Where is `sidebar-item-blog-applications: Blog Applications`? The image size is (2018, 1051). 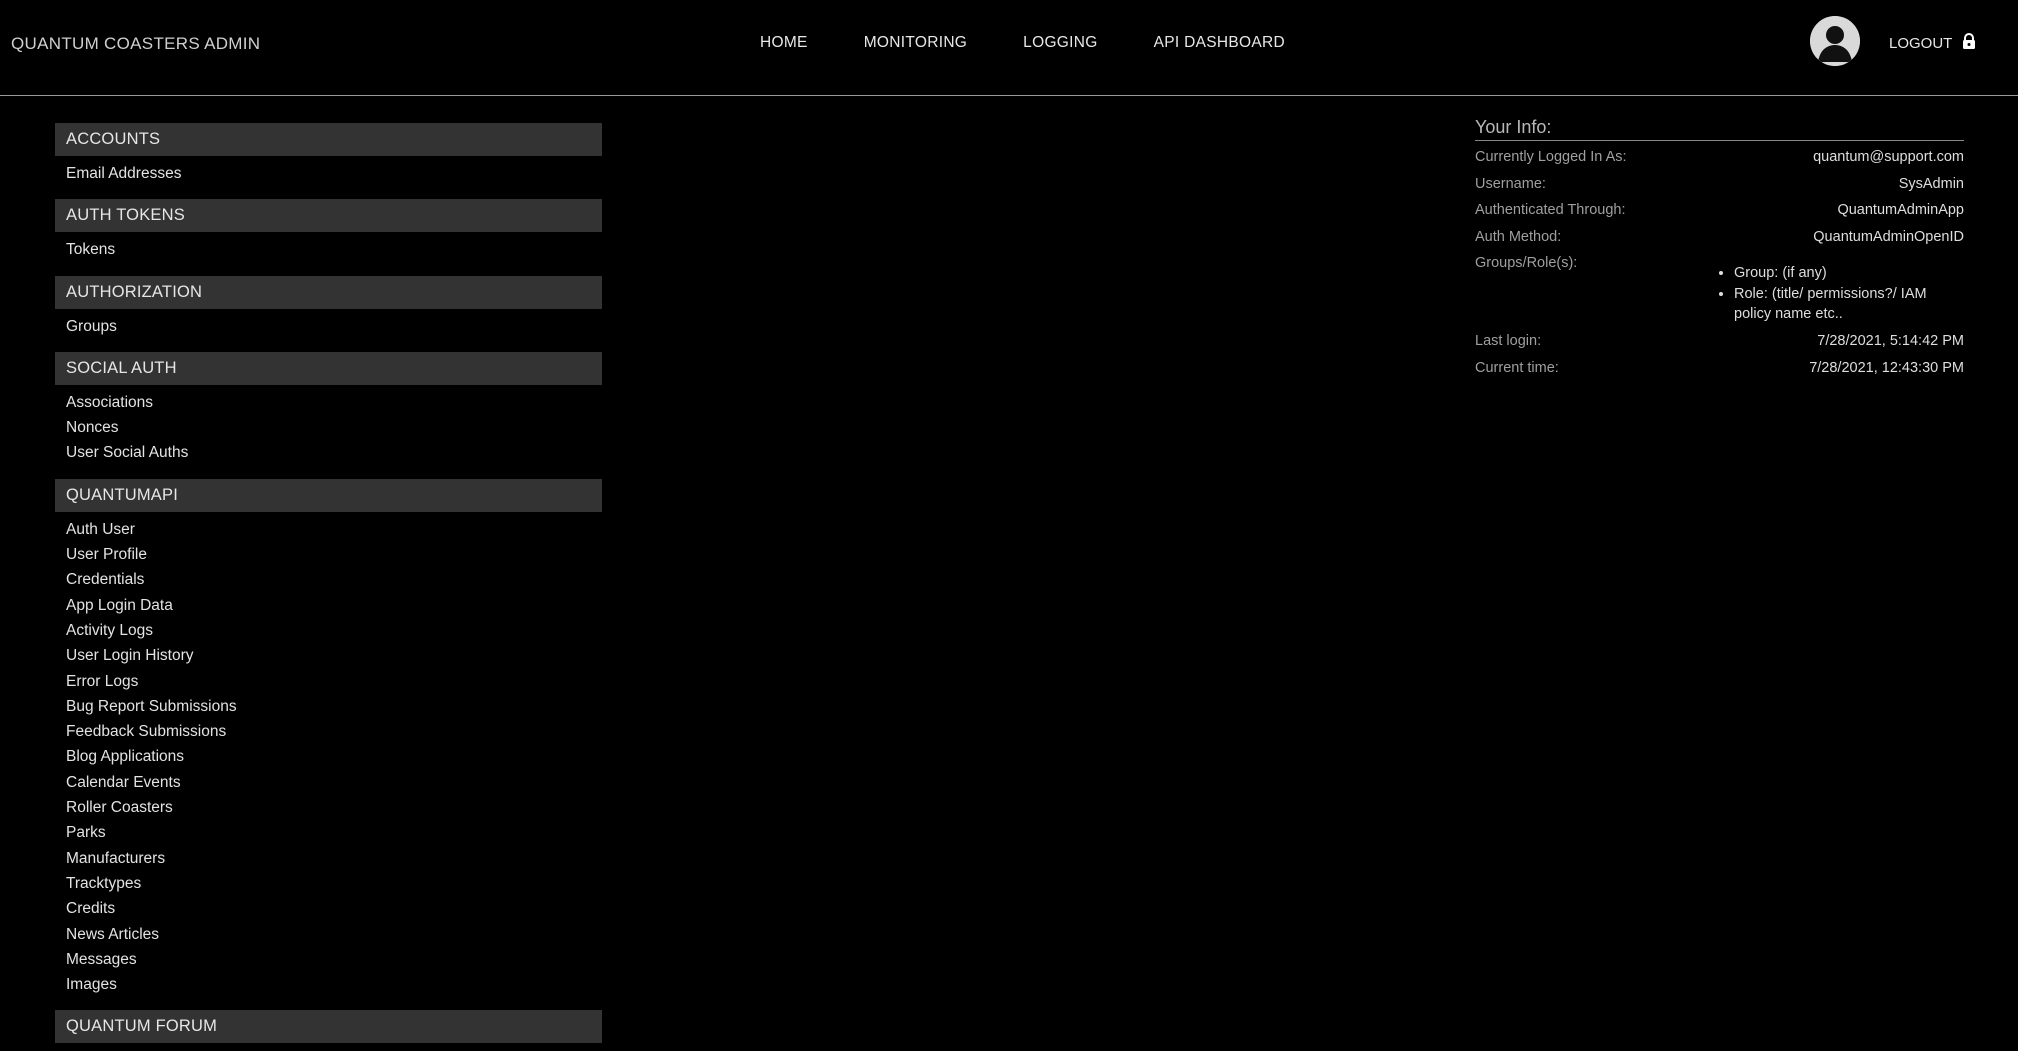 sidebar-item-blog-applications: Blog Applications is located at coordinates (328, 759).